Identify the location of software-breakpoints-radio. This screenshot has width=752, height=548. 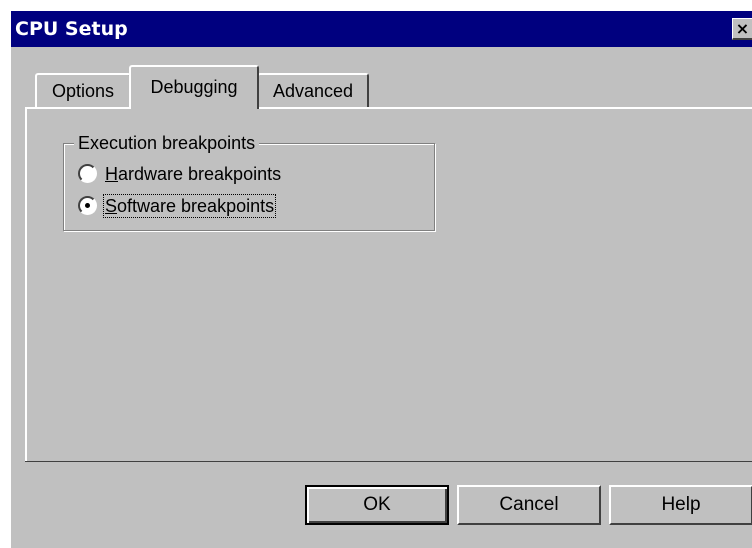
(87, 205).